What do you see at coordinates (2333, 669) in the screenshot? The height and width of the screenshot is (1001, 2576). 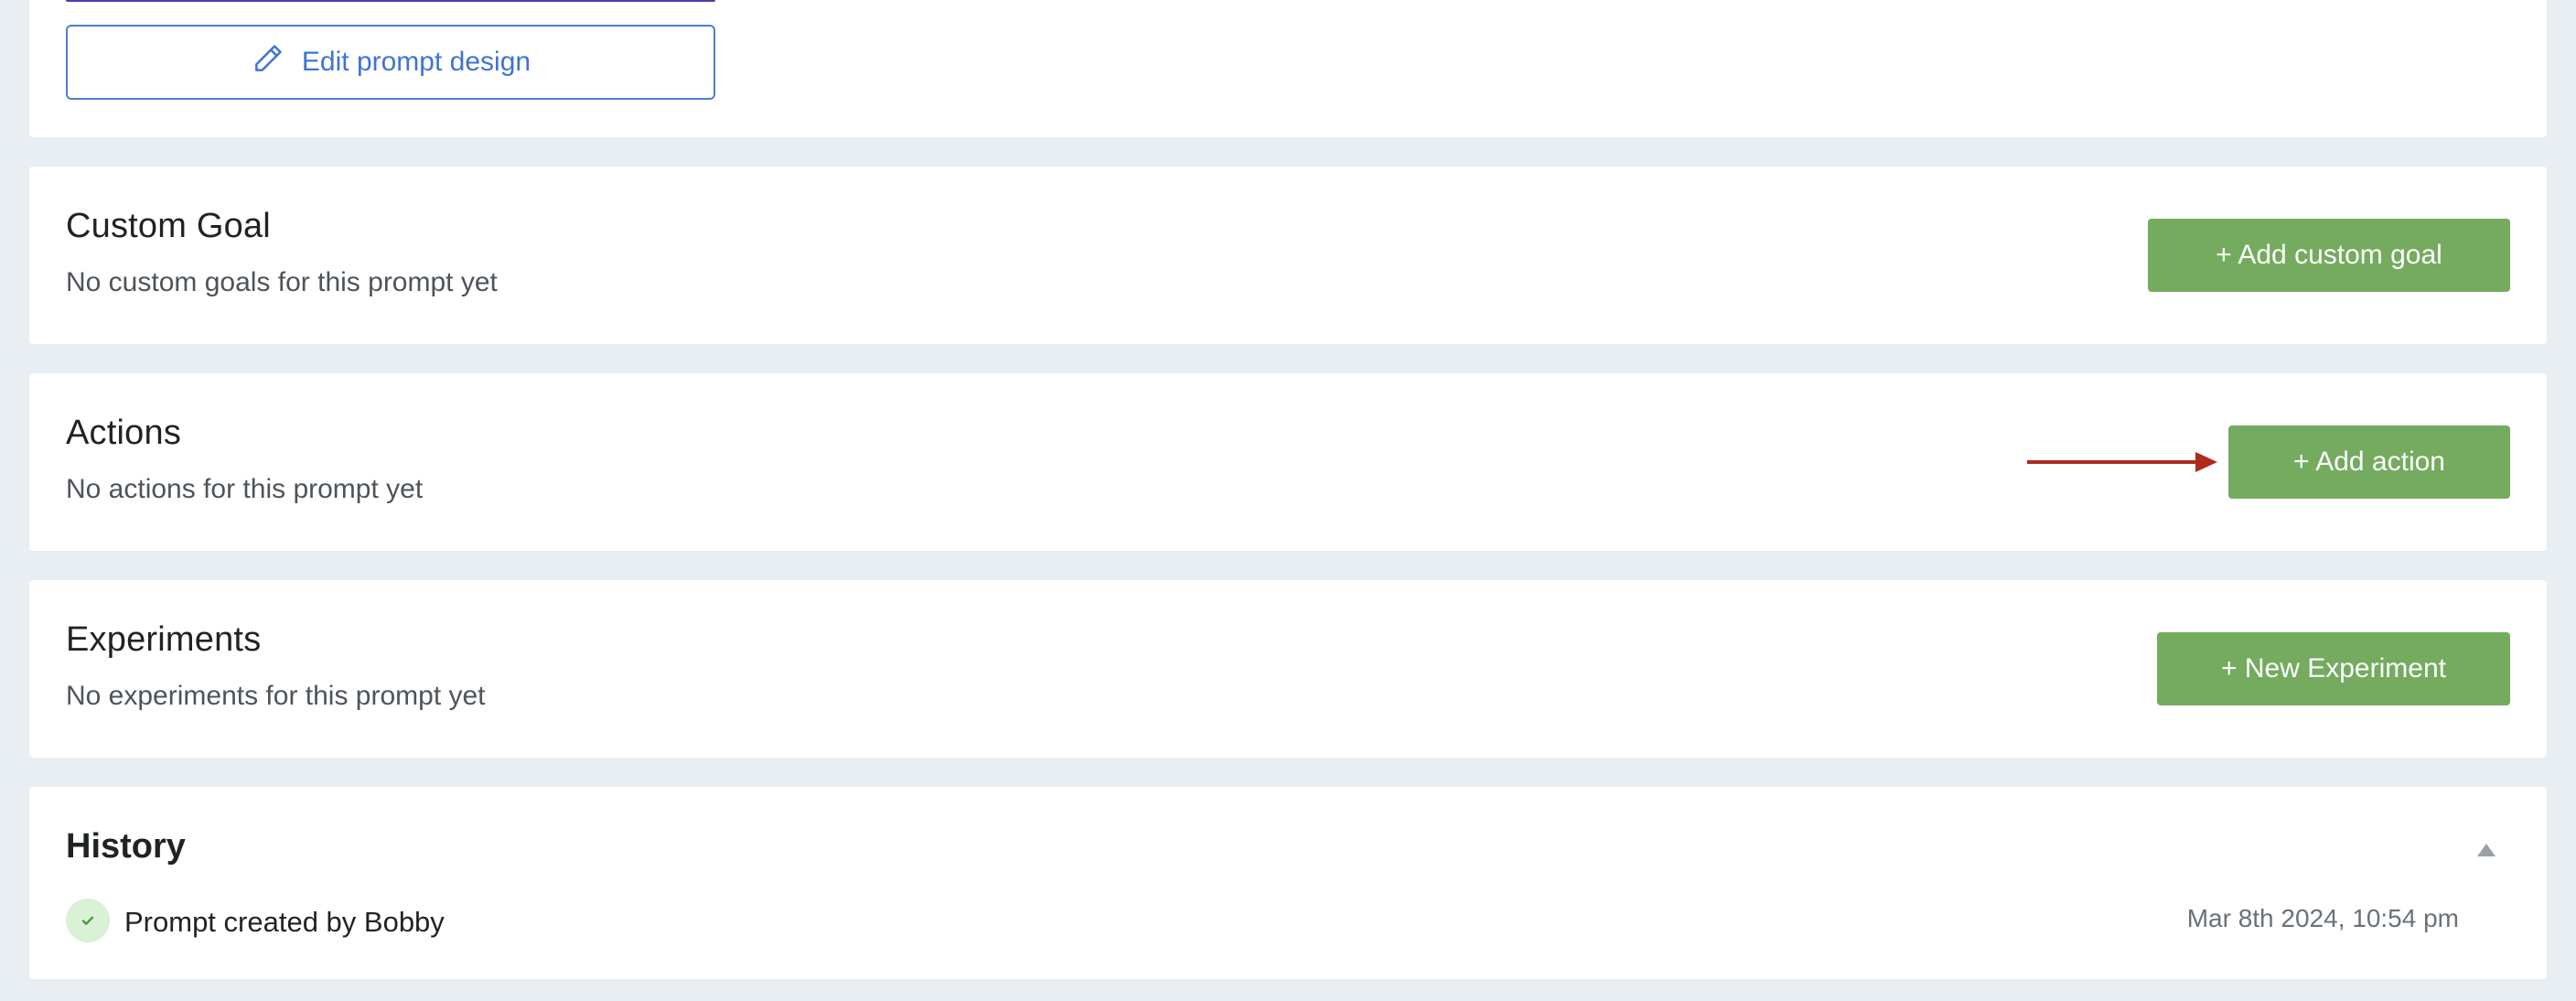 I see `new-experiment-button: + New Experiment` at bounding box center [2333, 669].